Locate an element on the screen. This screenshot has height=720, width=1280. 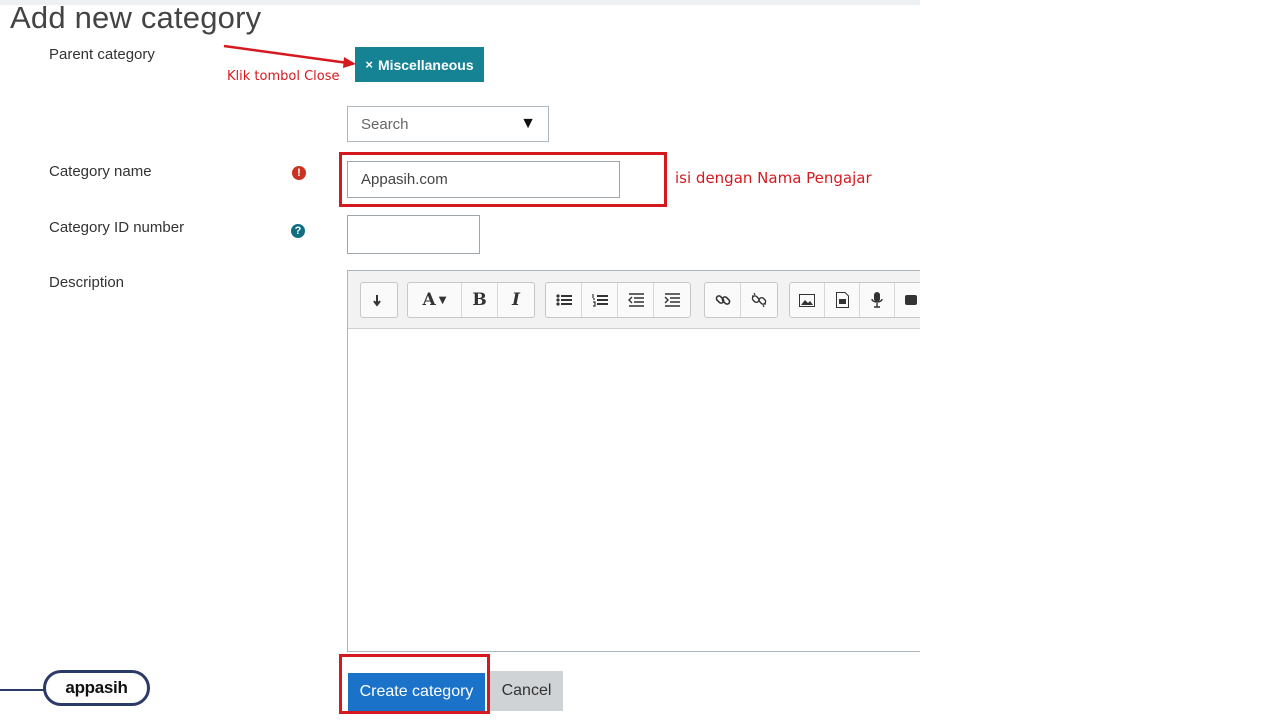
description-label: Description is located at coordinates (87, 282).